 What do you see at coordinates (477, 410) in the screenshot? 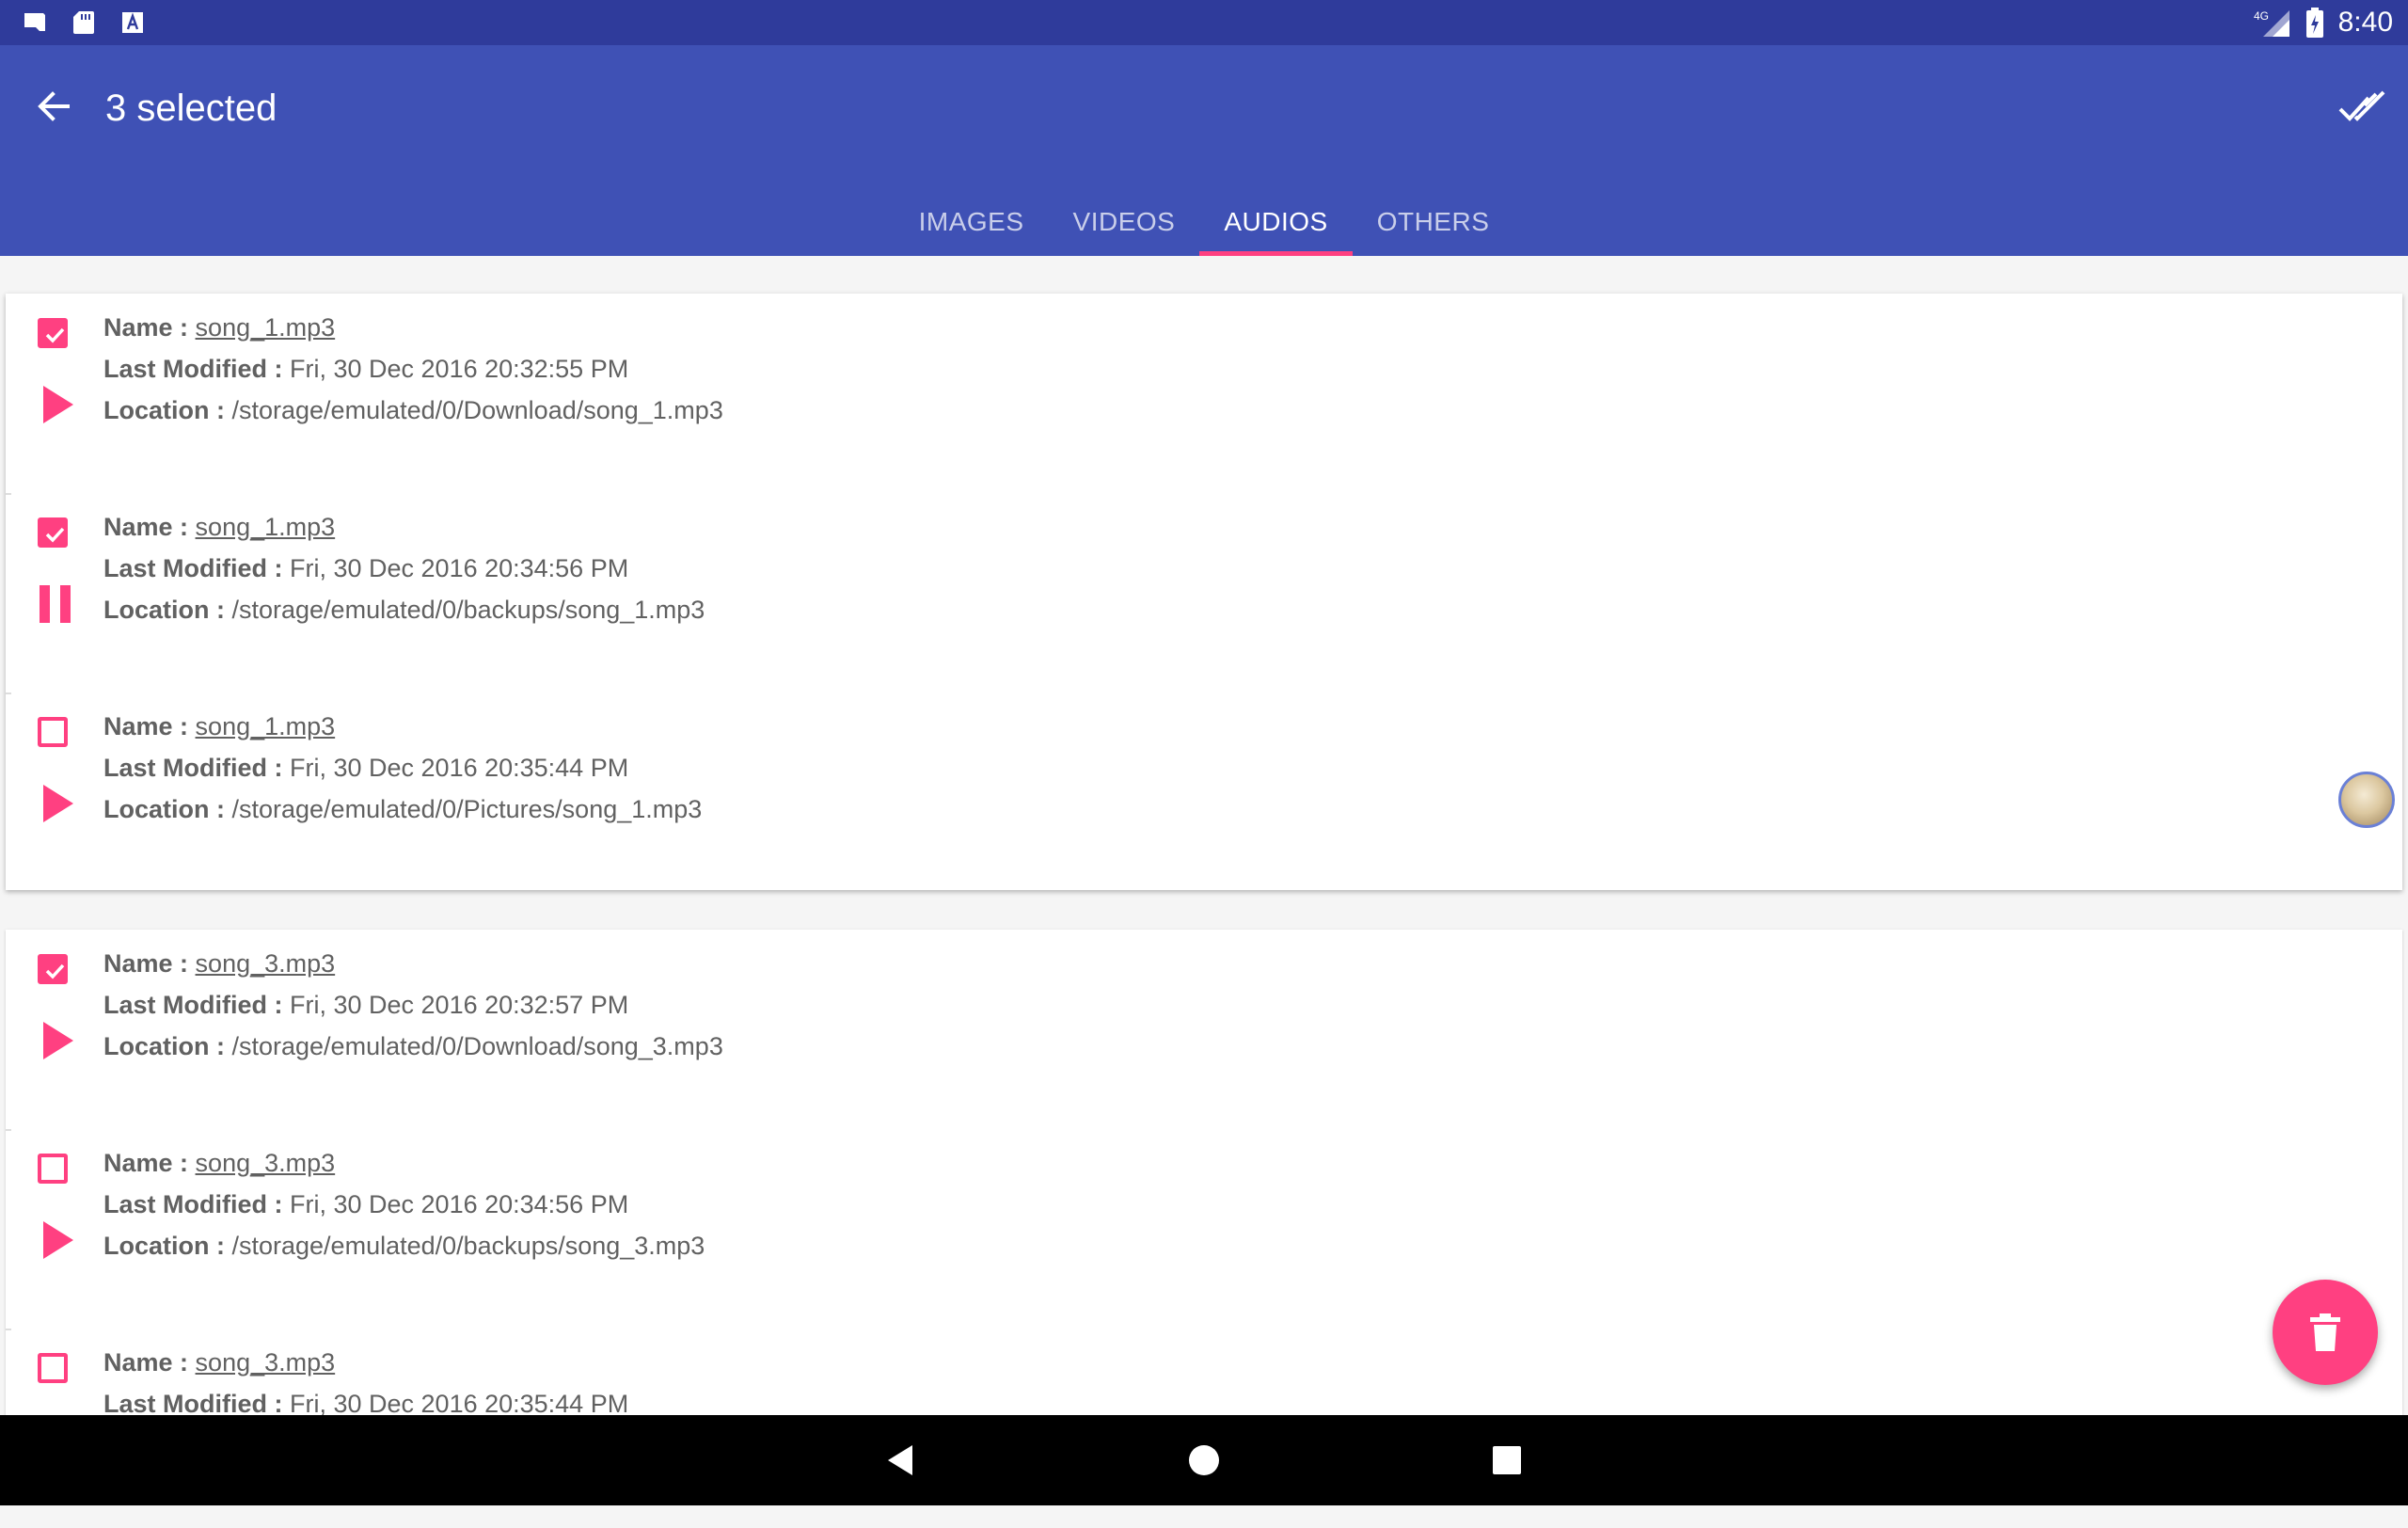
I see `location-value: /storage/emulated/0/Download/song_1.mp3` at bounding box center [477, 410].